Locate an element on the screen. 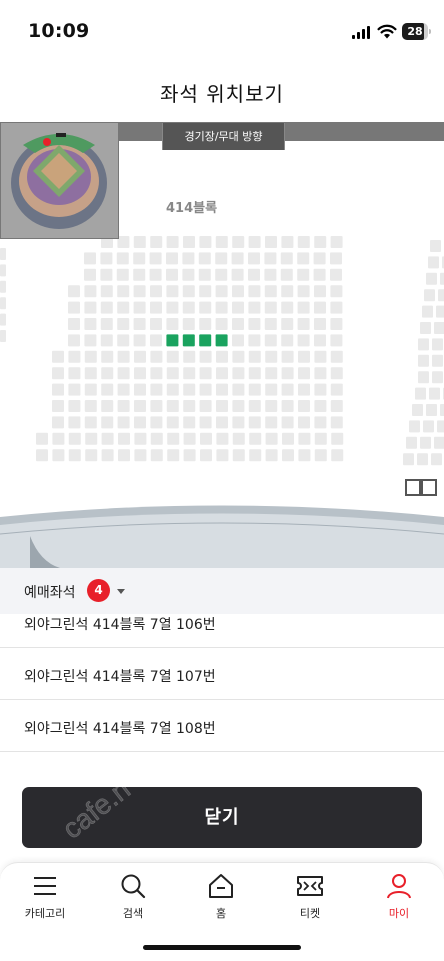 This screenshot has height=961, width=444. booked-seats-header: 예매좌석 4 is located at coordinates (222, 591).